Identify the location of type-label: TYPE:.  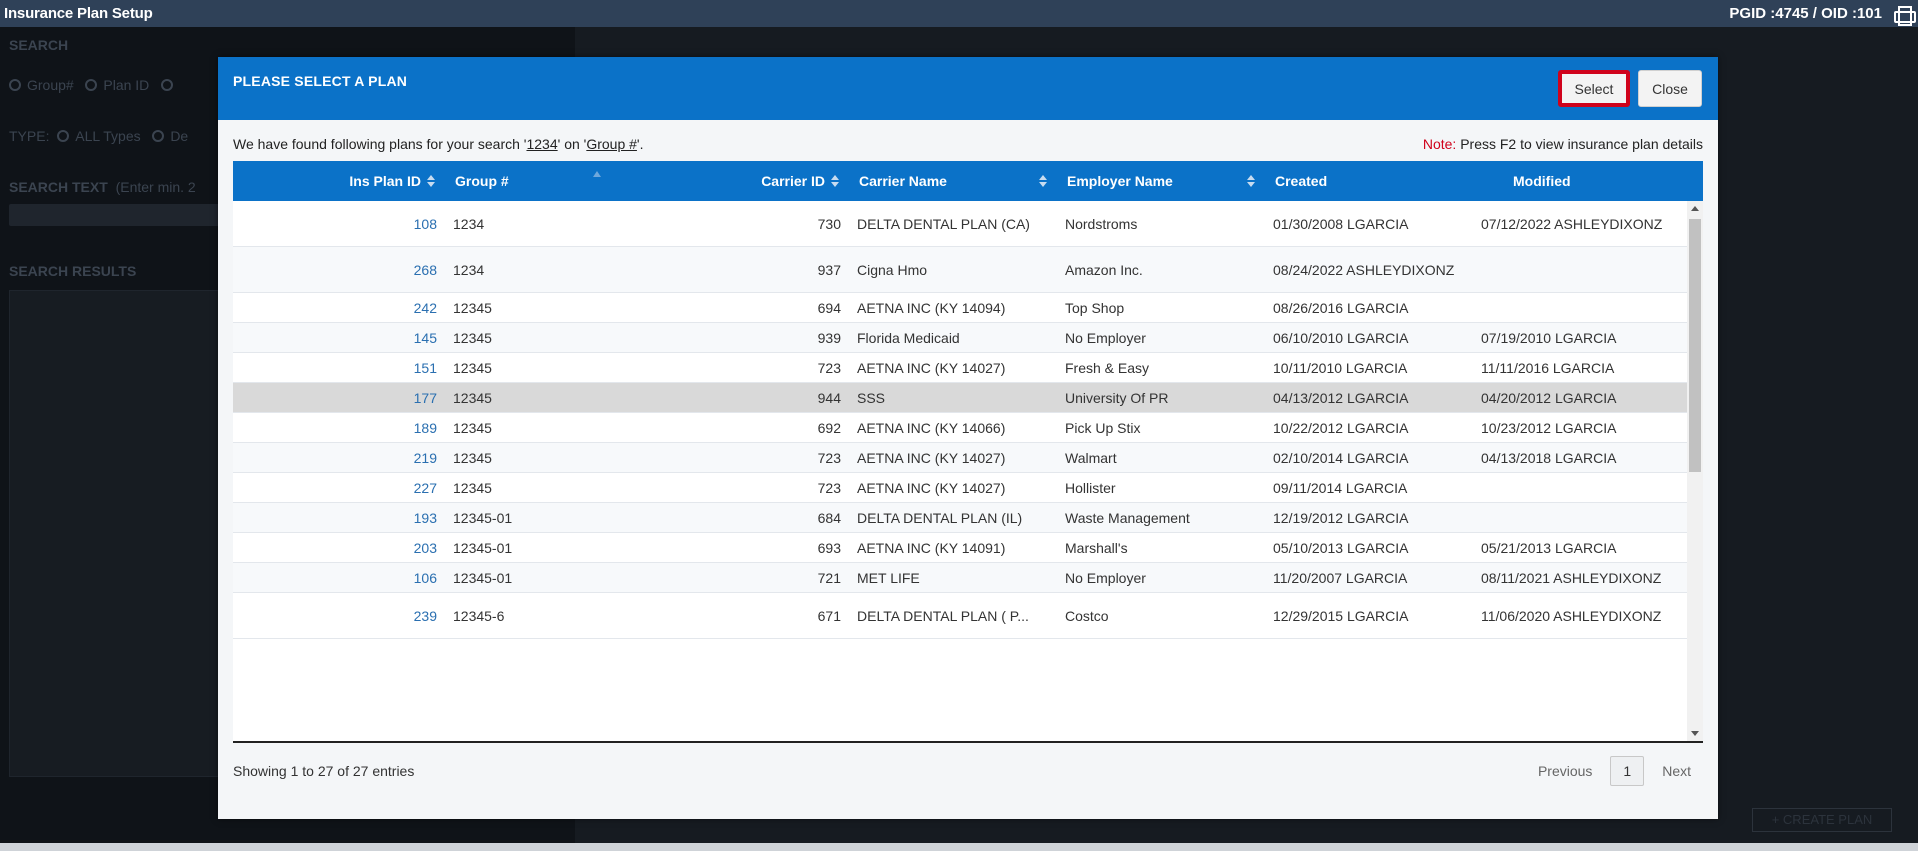
(29, 136).